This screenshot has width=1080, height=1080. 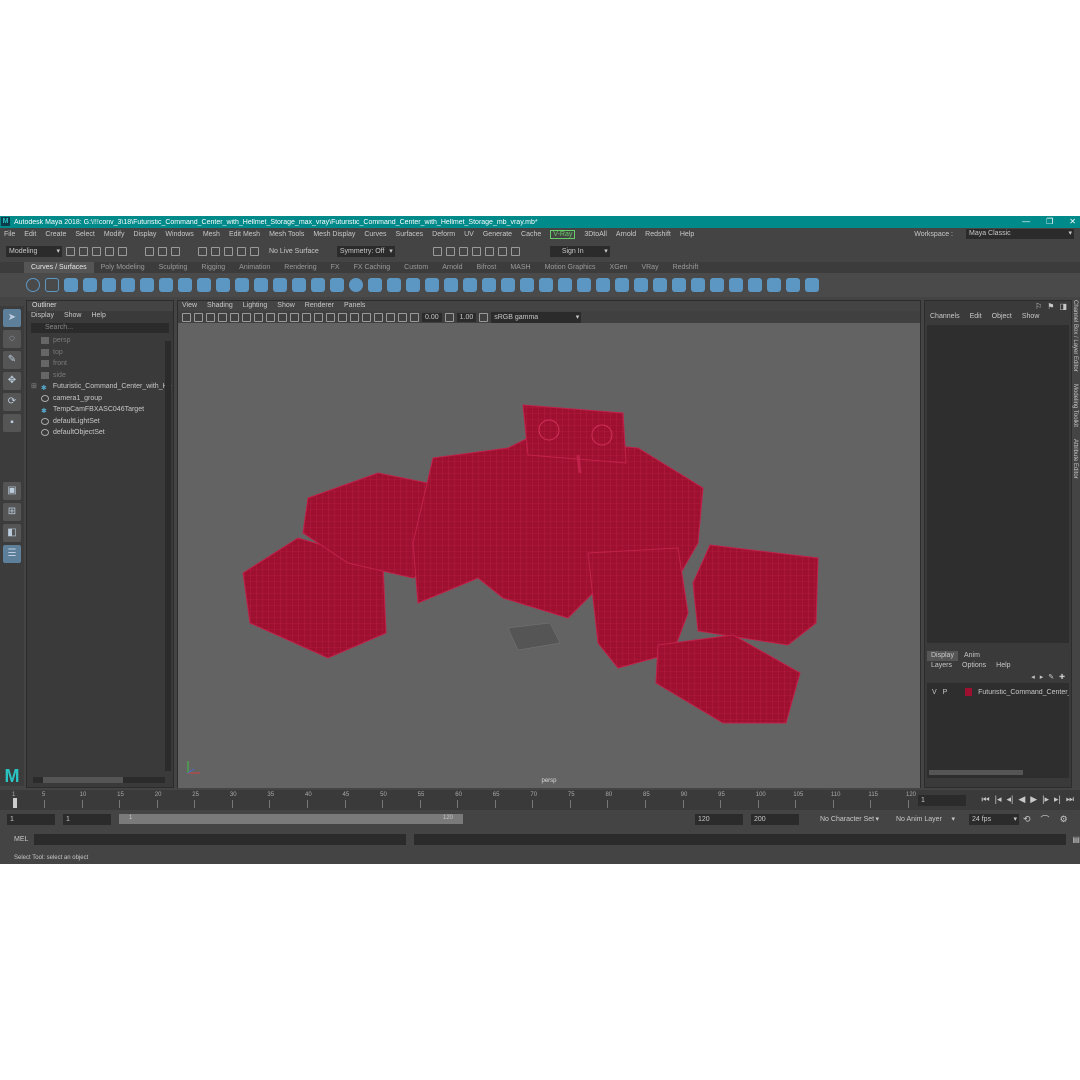 What do you see at coordinates (570, 267) in the screenshot?
I see `shelf-tab-motion-graphics: Motion Graphics` at bounding box center [570, 267].